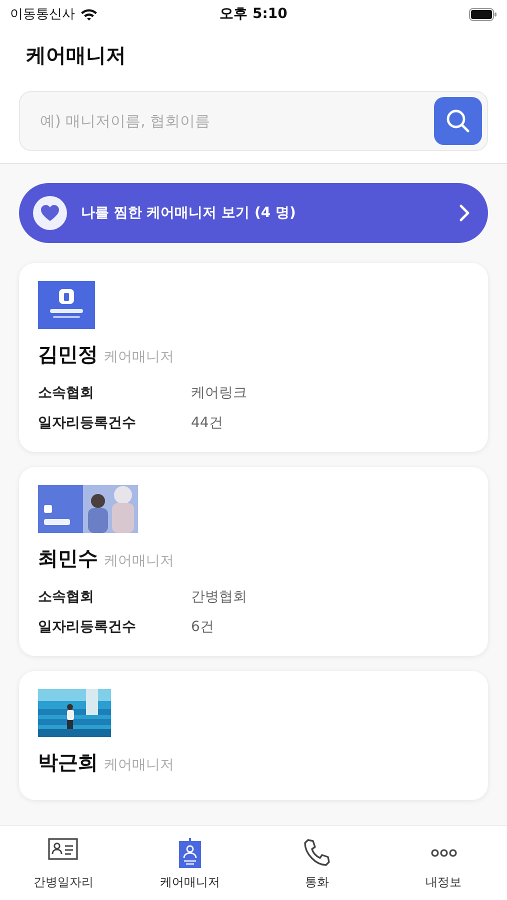 The height and width of the screenshot is (900, 507). What do you see at coordinates (464, 213) in the screenshot?
I see `chevron-right-icon` at bounding box center [464, 213].